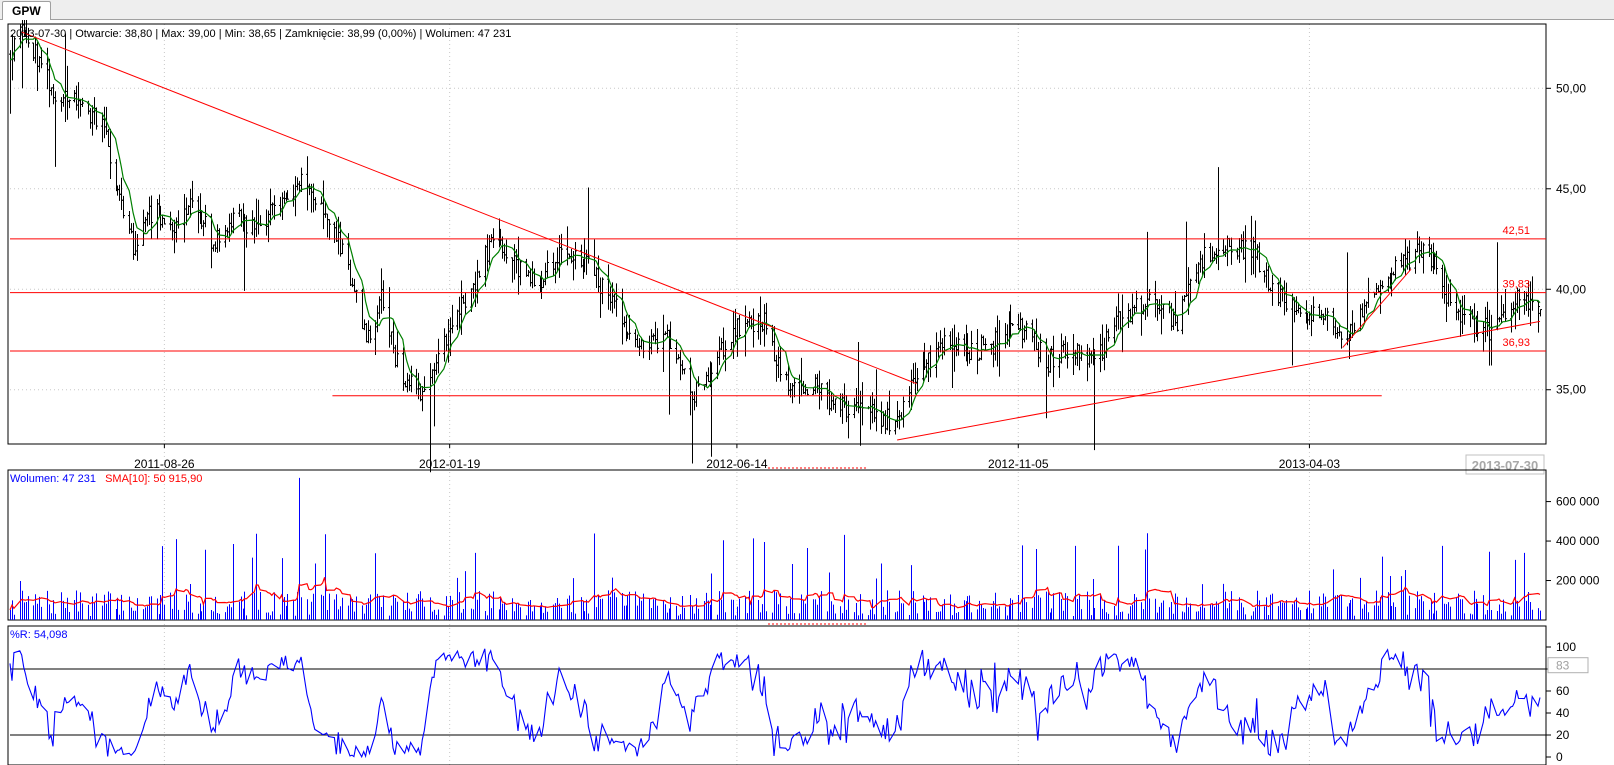  Describe the element at coordinates (1563, 666) in the screenshot. I see `wr-cursor-label: 83` at that location.